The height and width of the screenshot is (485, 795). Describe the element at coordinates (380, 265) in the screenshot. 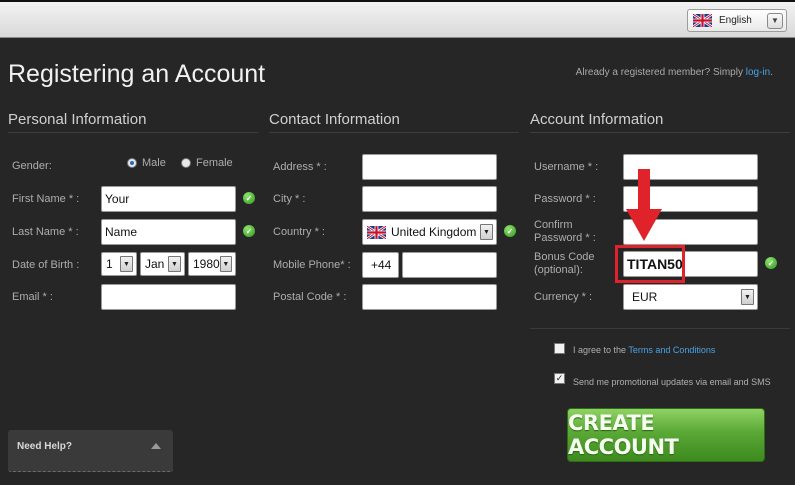

I see `mobile-prefix-input: +44` at that location.